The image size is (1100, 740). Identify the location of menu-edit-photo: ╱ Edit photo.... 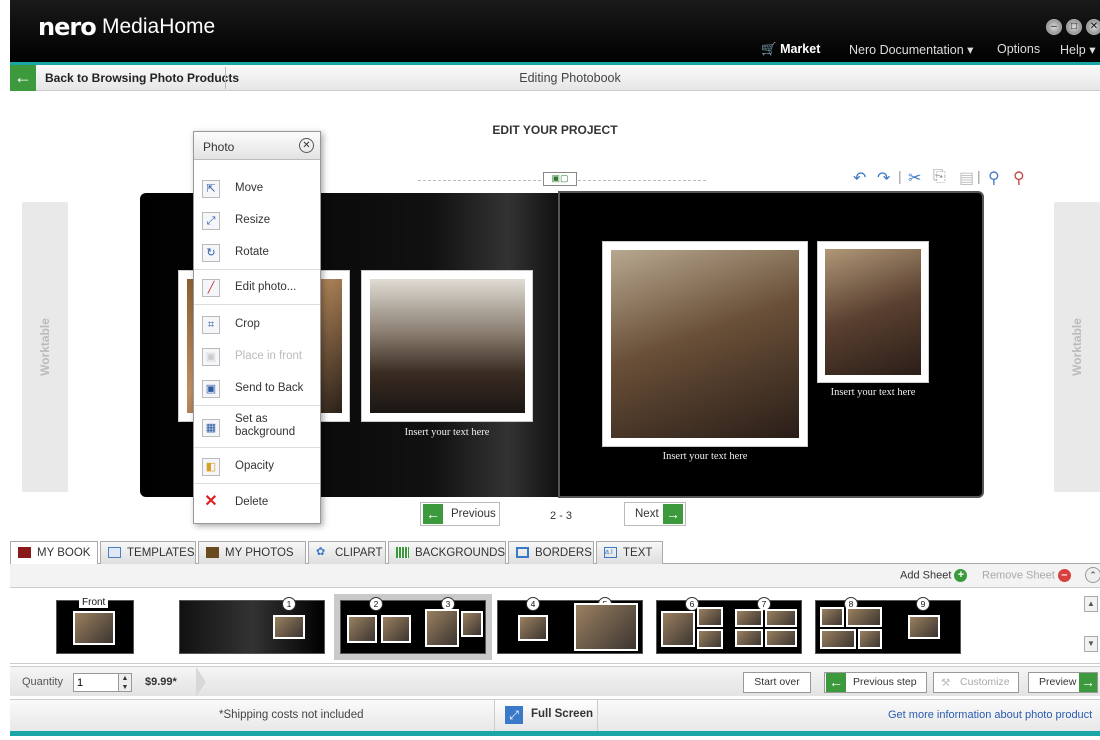
(257, 288).